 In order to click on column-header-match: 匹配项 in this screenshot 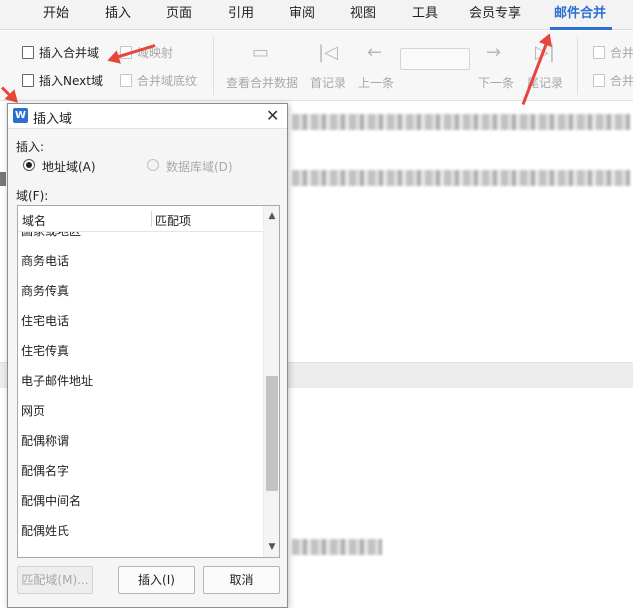, I will do `click(173, 220)`.